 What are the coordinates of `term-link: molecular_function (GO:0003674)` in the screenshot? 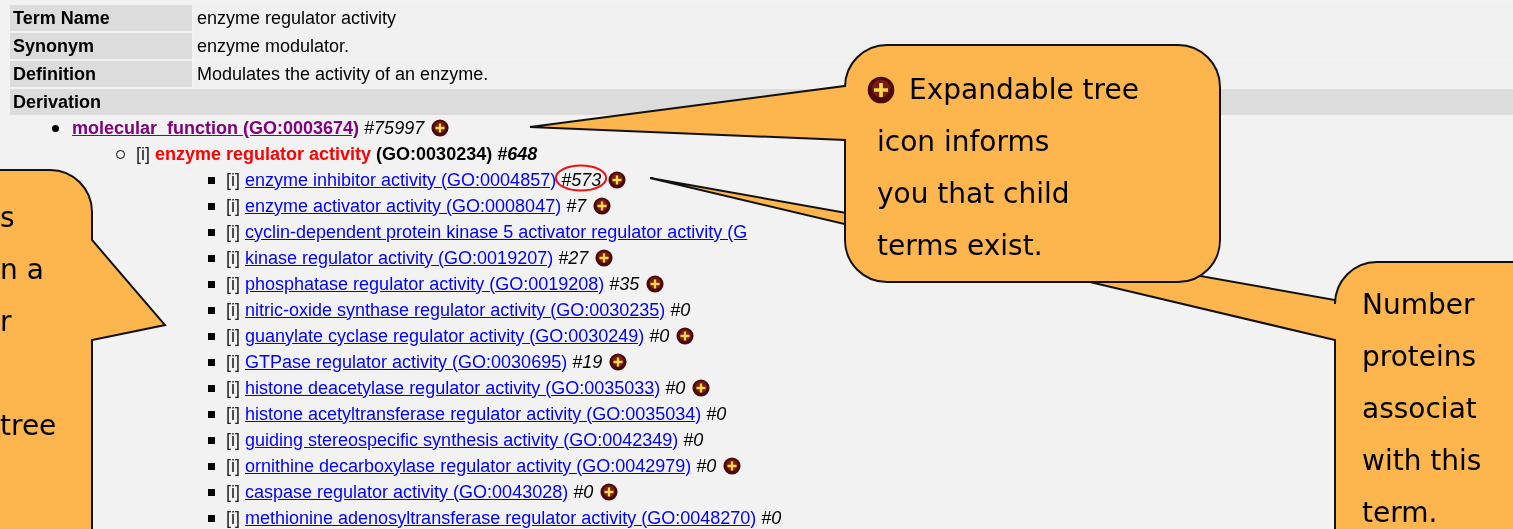 It's located at (216, 128).